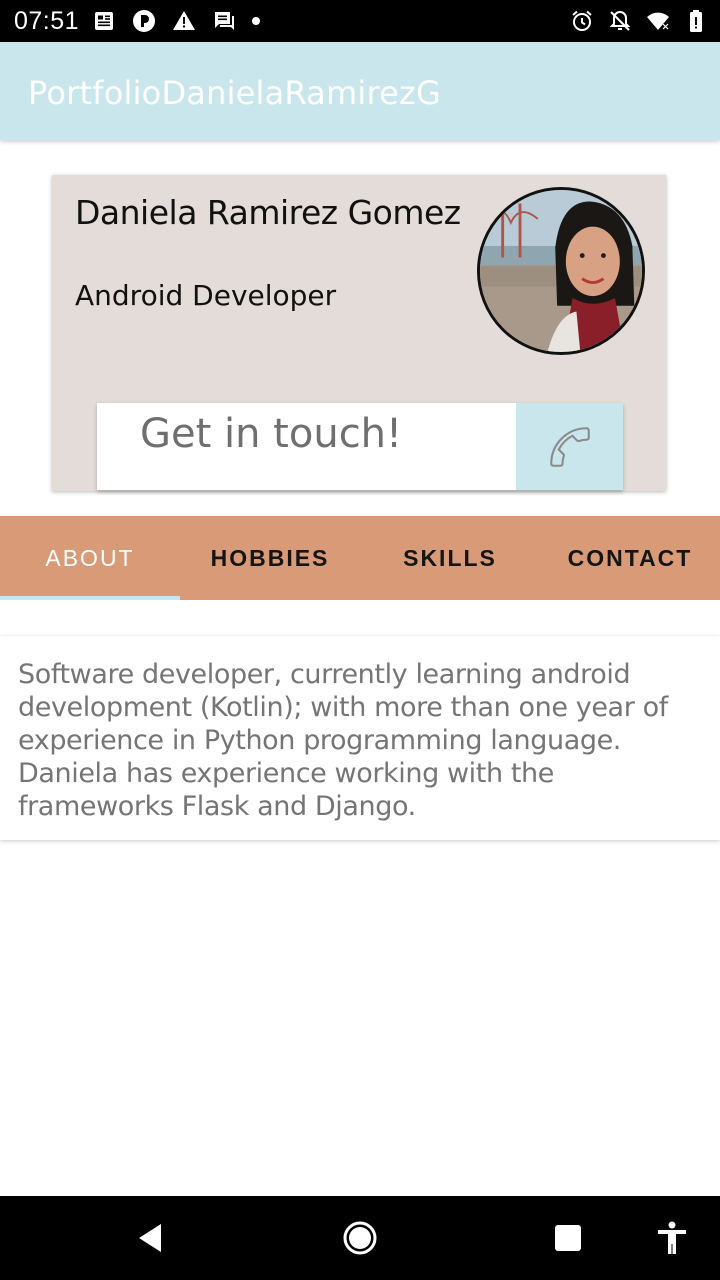 The height and width of the screenshot is (1280, 720). I want to click on profile-role: Android Developer, so click(206, 295).